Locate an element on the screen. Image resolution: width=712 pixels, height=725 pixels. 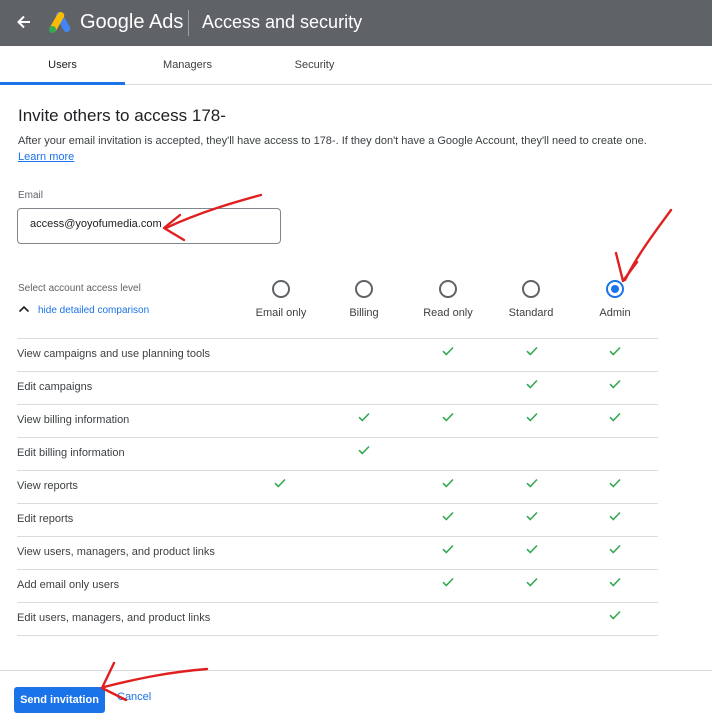
level-label-read-only: Read only is located at coordinates (448, 313).